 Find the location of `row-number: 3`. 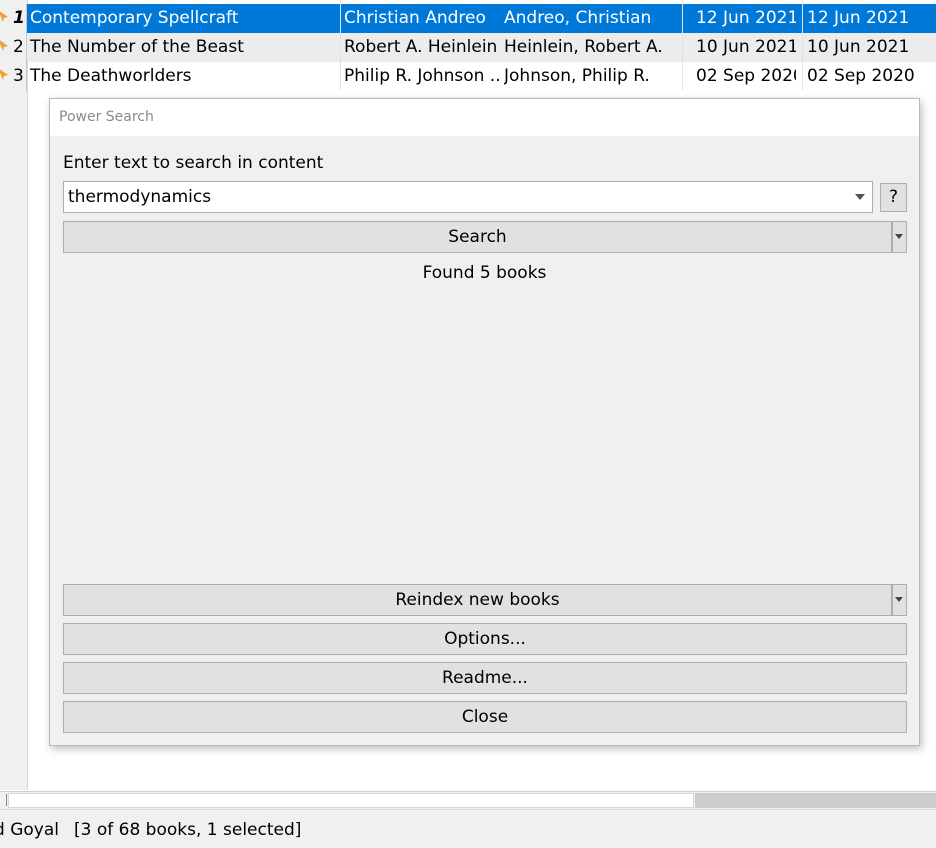

row-number: 3 is located at coordinates (18, 76).